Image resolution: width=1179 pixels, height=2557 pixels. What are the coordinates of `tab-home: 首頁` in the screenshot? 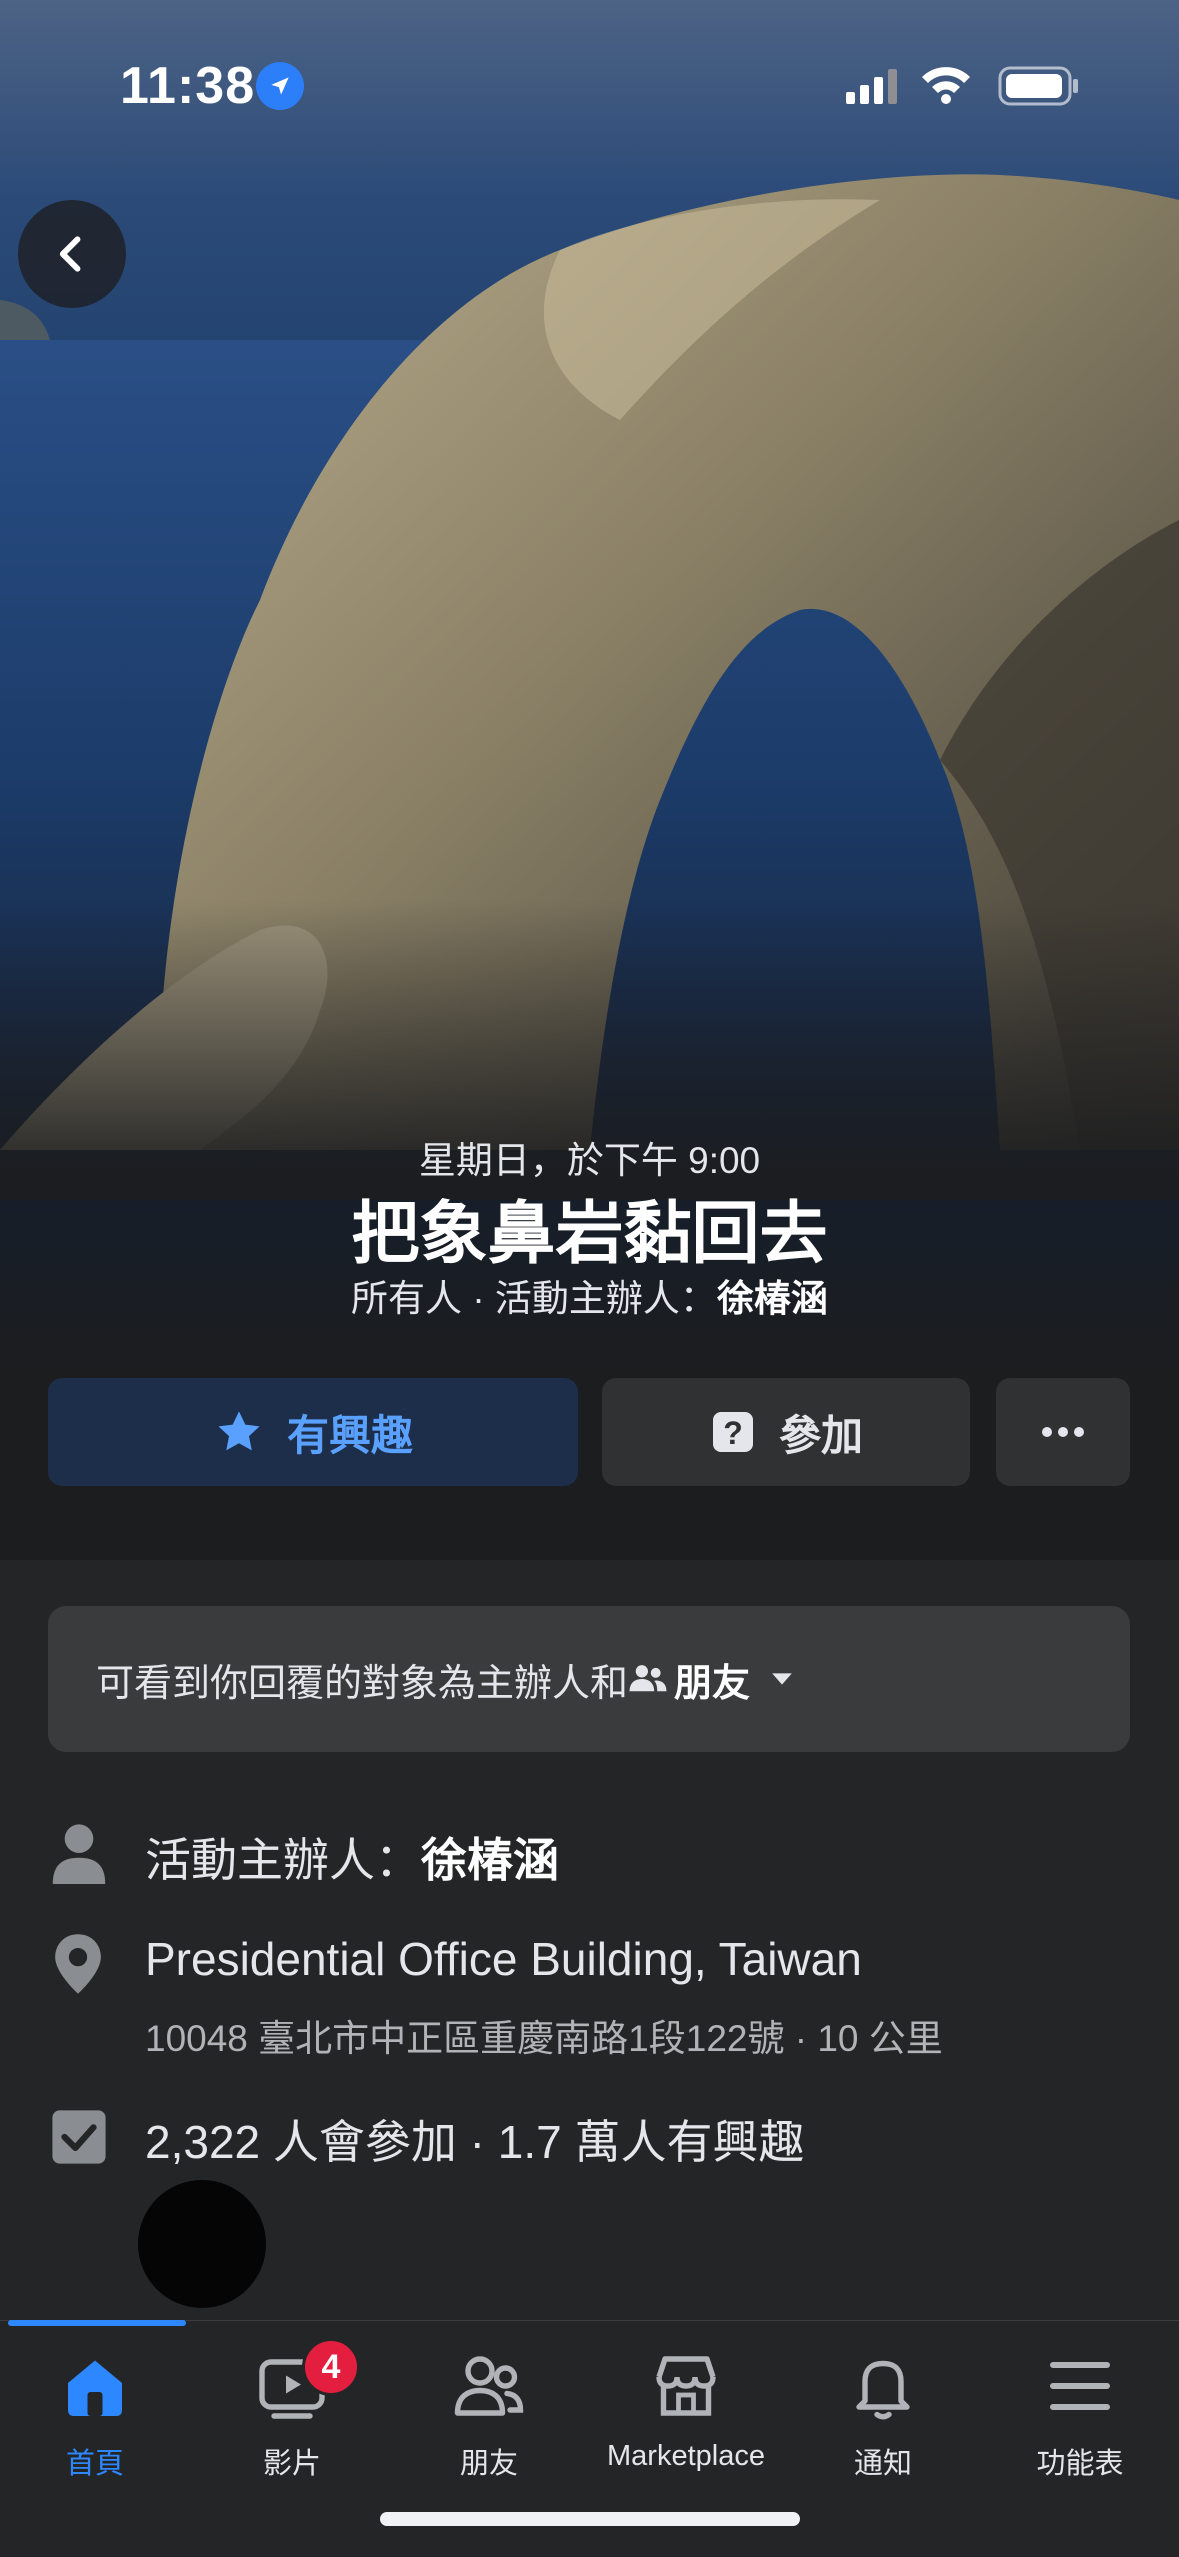 It's located at (95, 2414).